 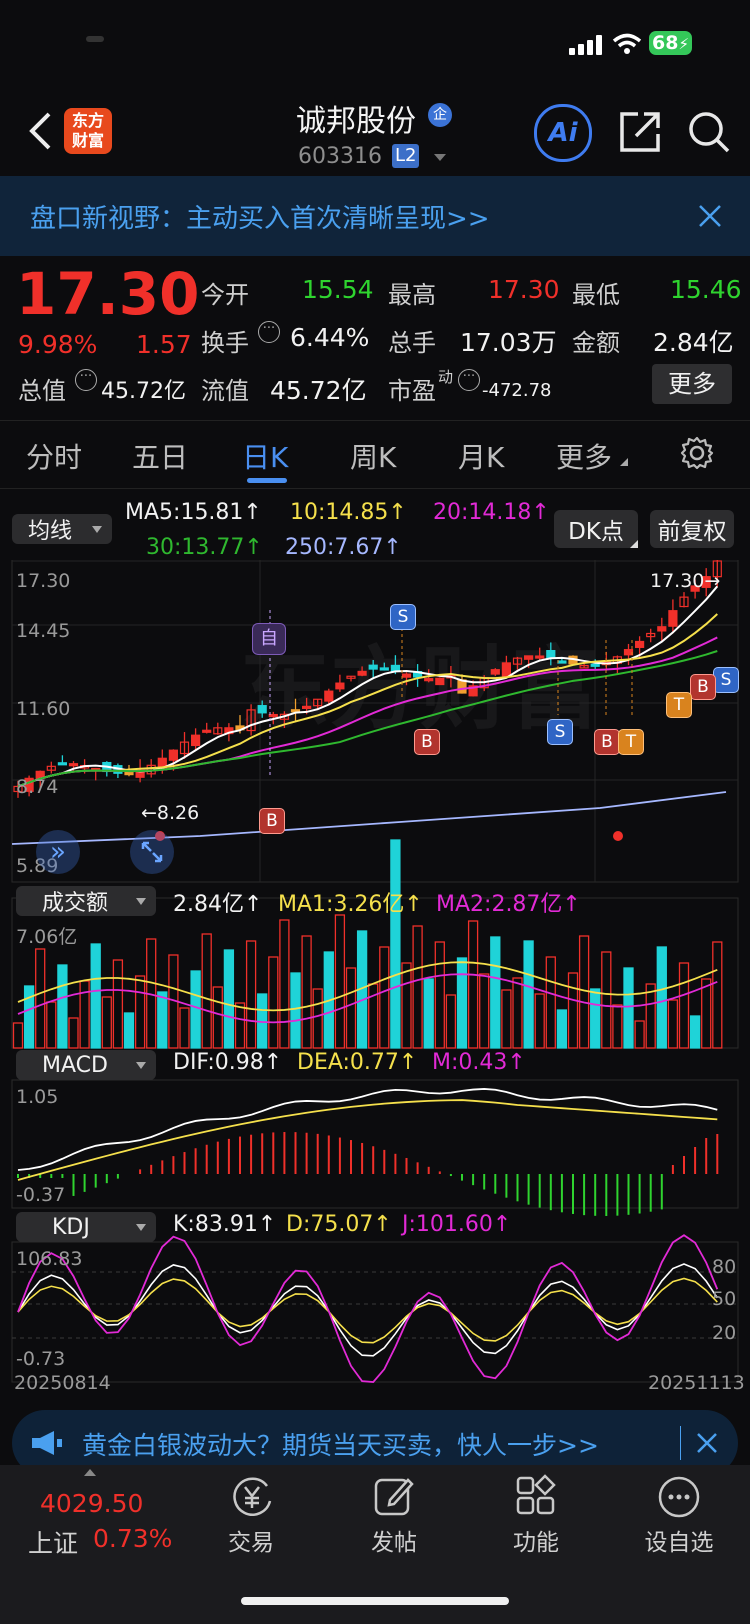 I want to click on kdj-y-bottom: -0.73, so click(x=41, y=1359).